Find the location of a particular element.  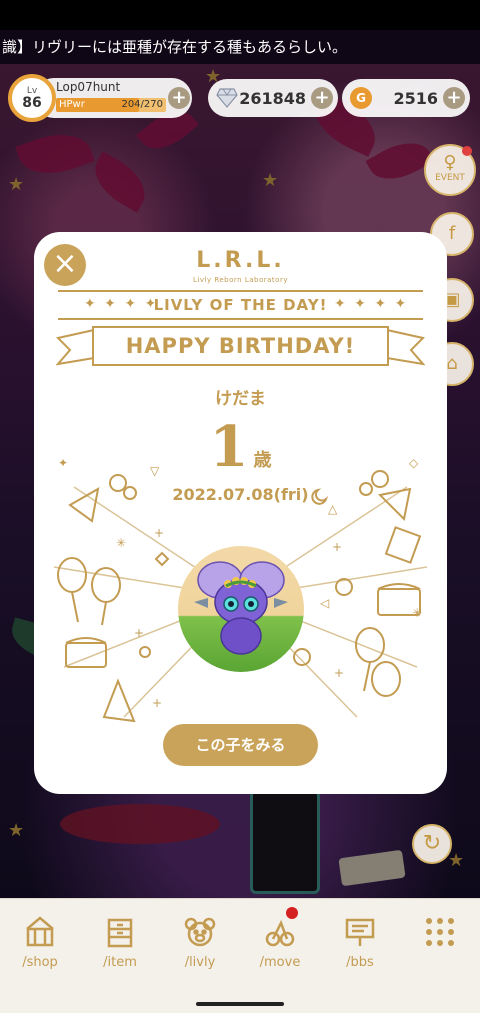

nav-label: /shop is located at coordinates (40, 962).